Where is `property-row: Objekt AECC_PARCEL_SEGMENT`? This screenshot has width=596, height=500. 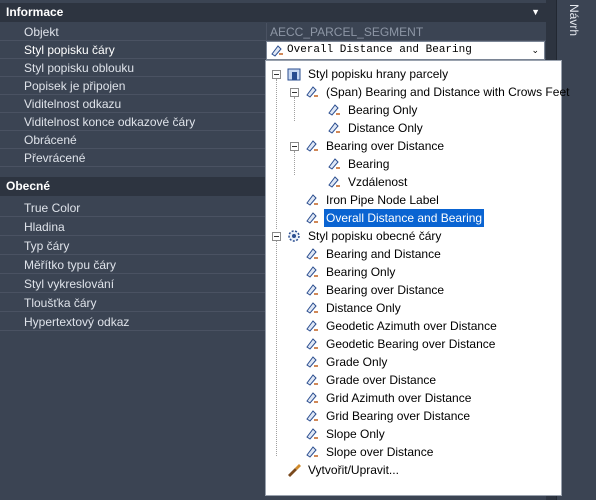
property-row: Objekt AECC_PARCEL_SEGMENT is located at coordinates (273, 32).